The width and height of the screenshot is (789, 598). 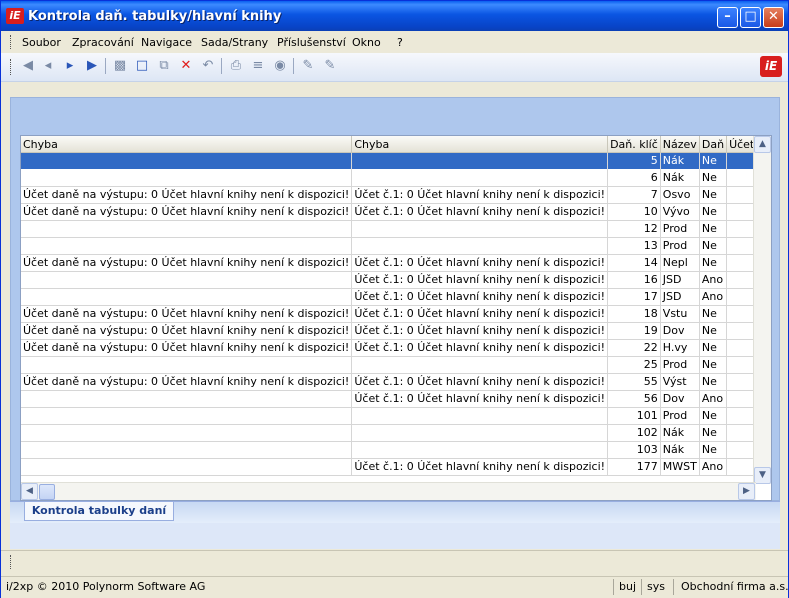 What do you see at coordinates (164, 66) in the screenshot?
I see `copy-icon: ⧉` at bounding box center [164, 66].